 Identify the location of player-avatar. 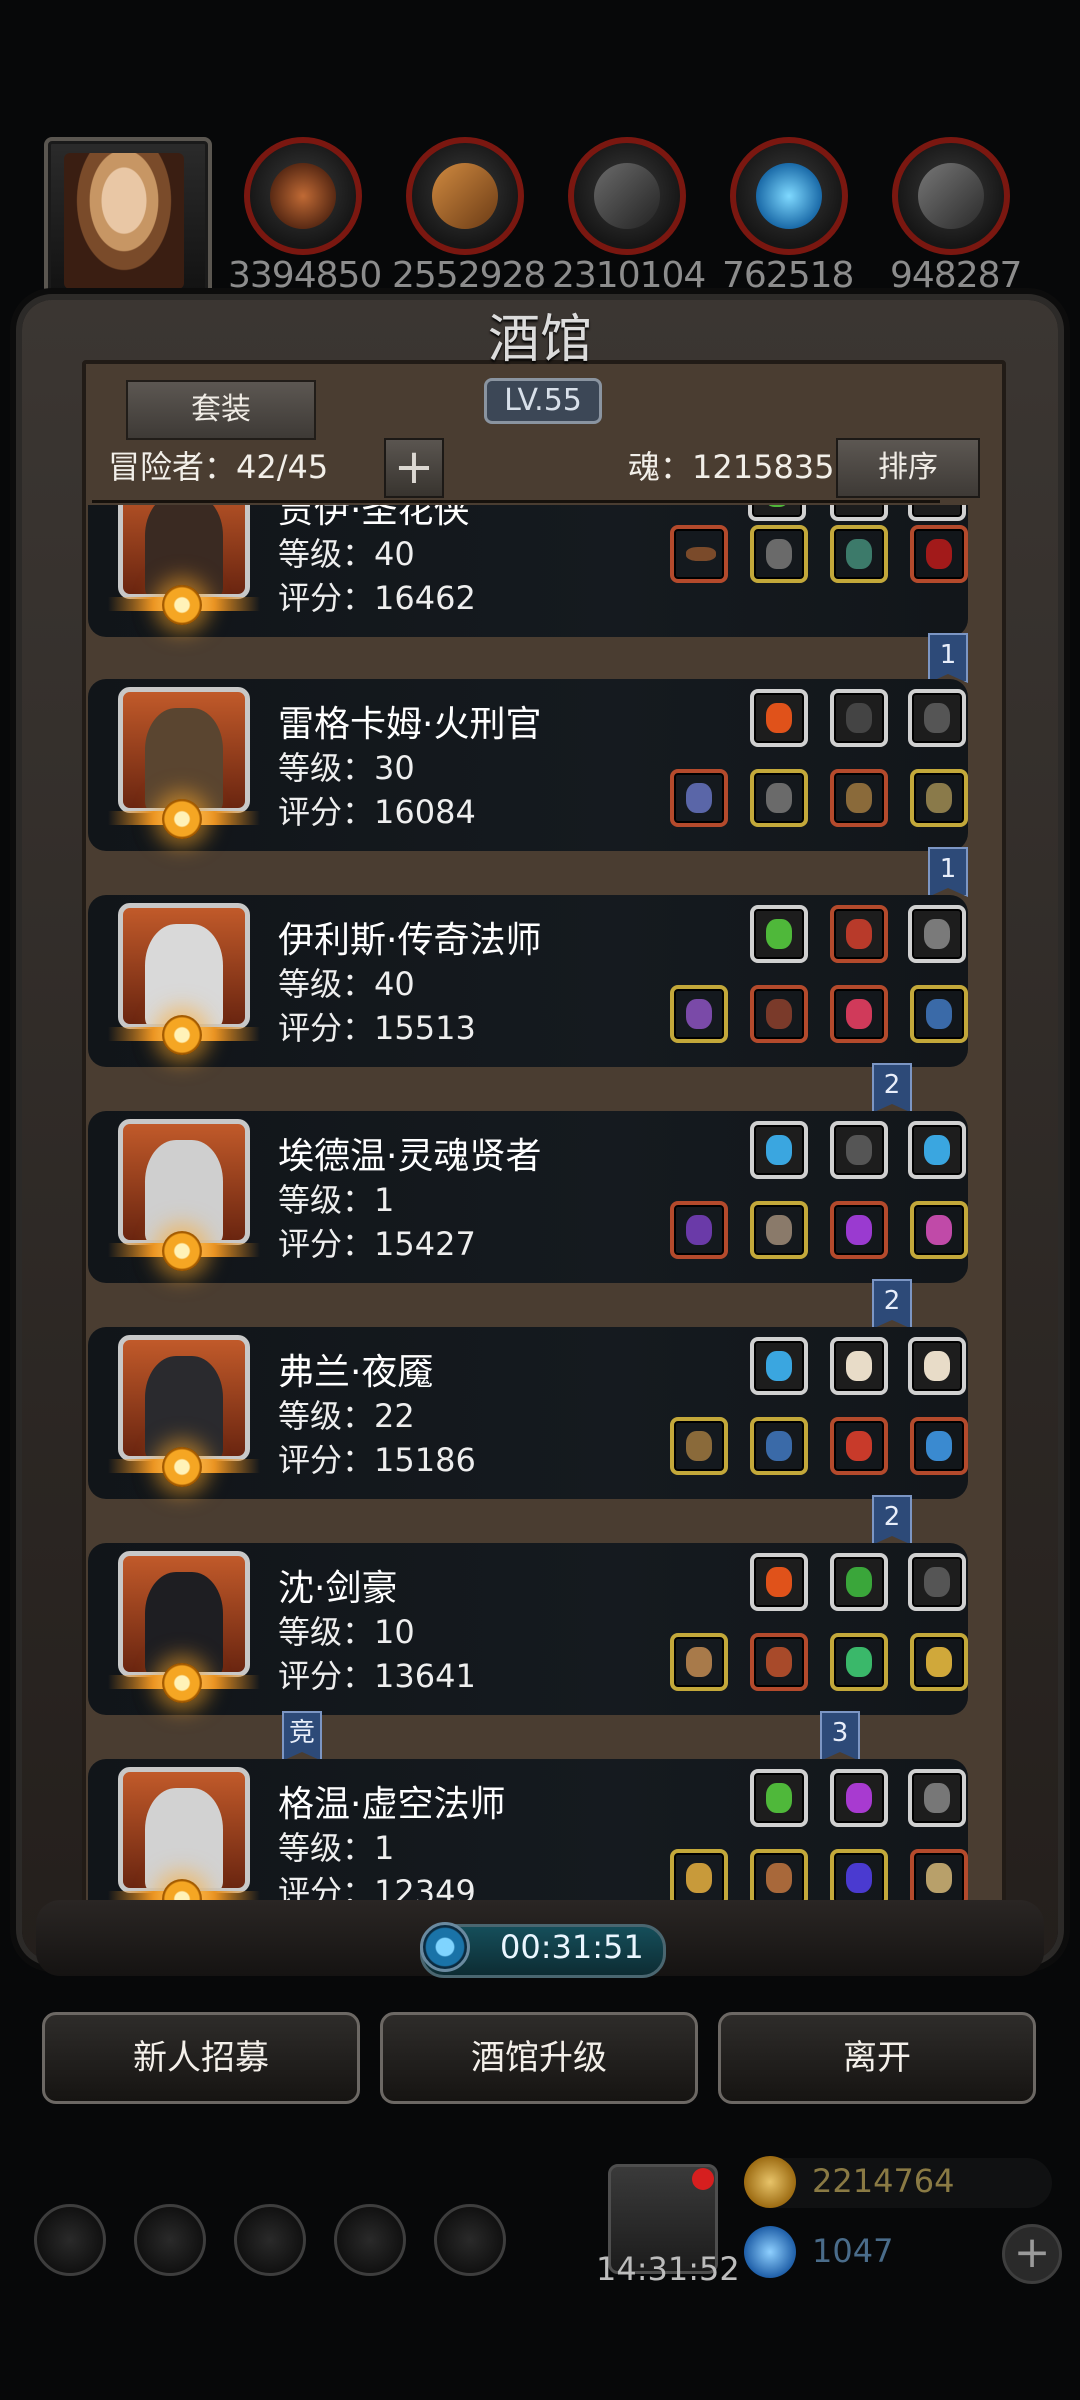
(128, 221).